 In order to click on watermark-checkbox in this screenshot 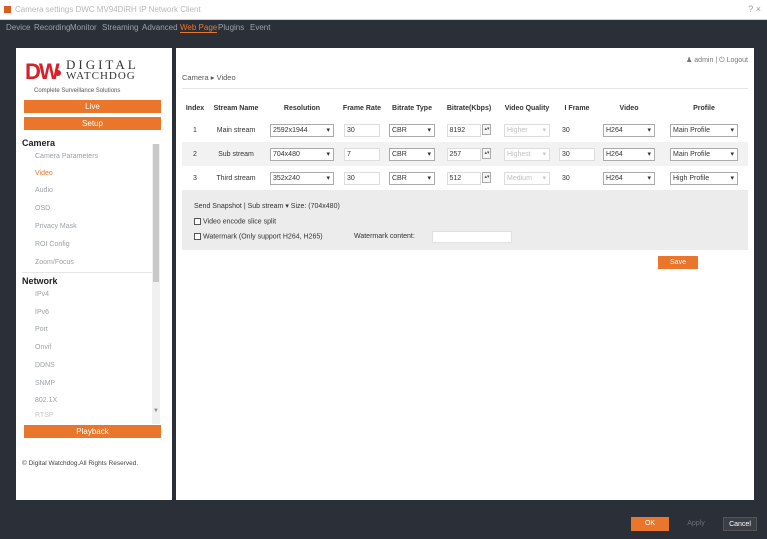, I will do `click(197, 236)`.